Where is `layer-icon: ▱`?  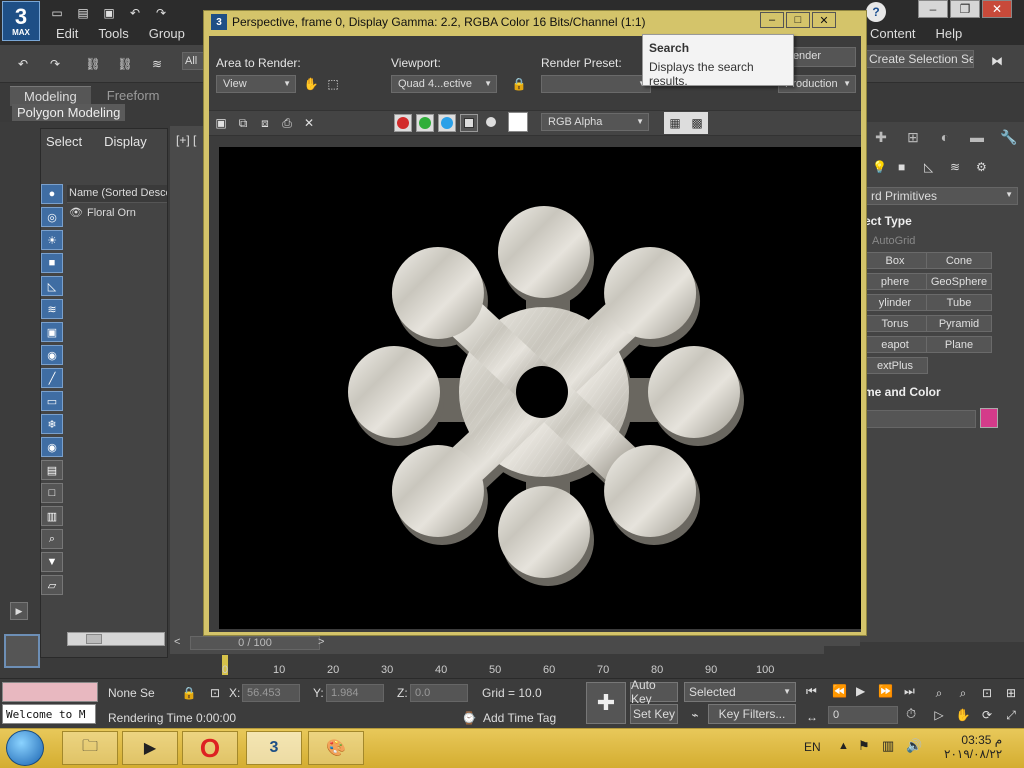
layer-icon: ▱ is located at coordinates (52, 585).